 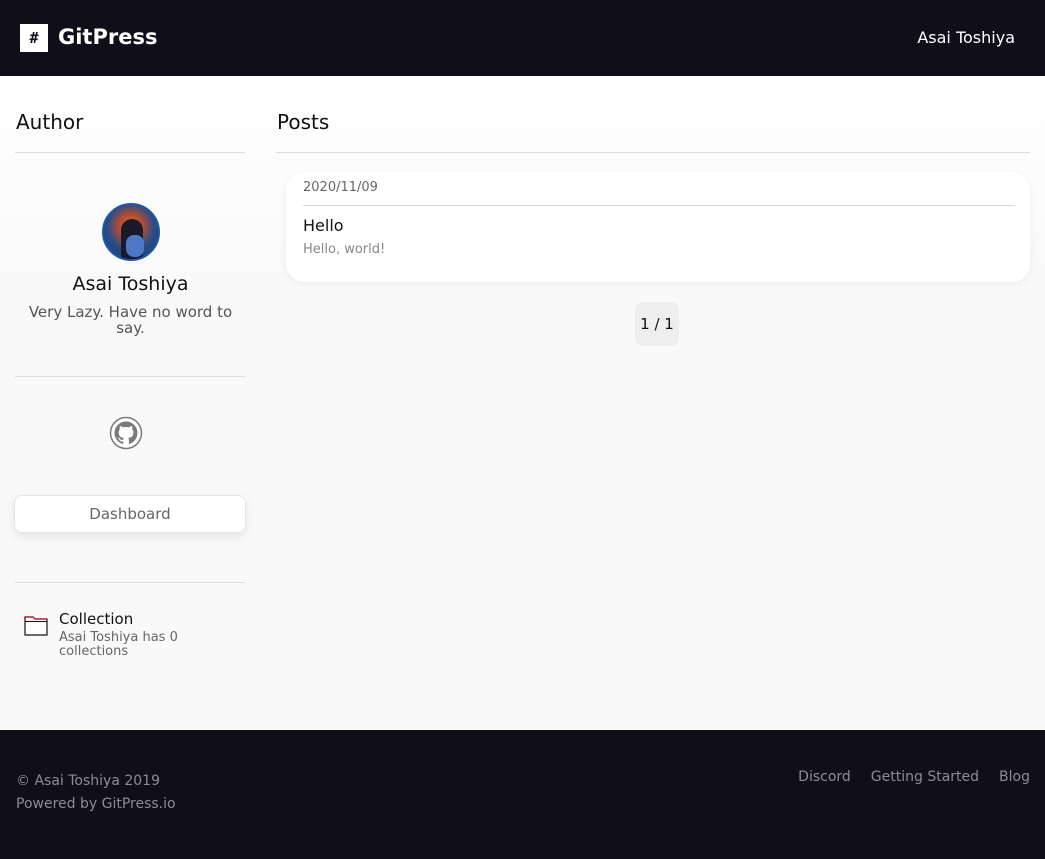 I want to click on post-title: Hello, so click(x=323, y=226).